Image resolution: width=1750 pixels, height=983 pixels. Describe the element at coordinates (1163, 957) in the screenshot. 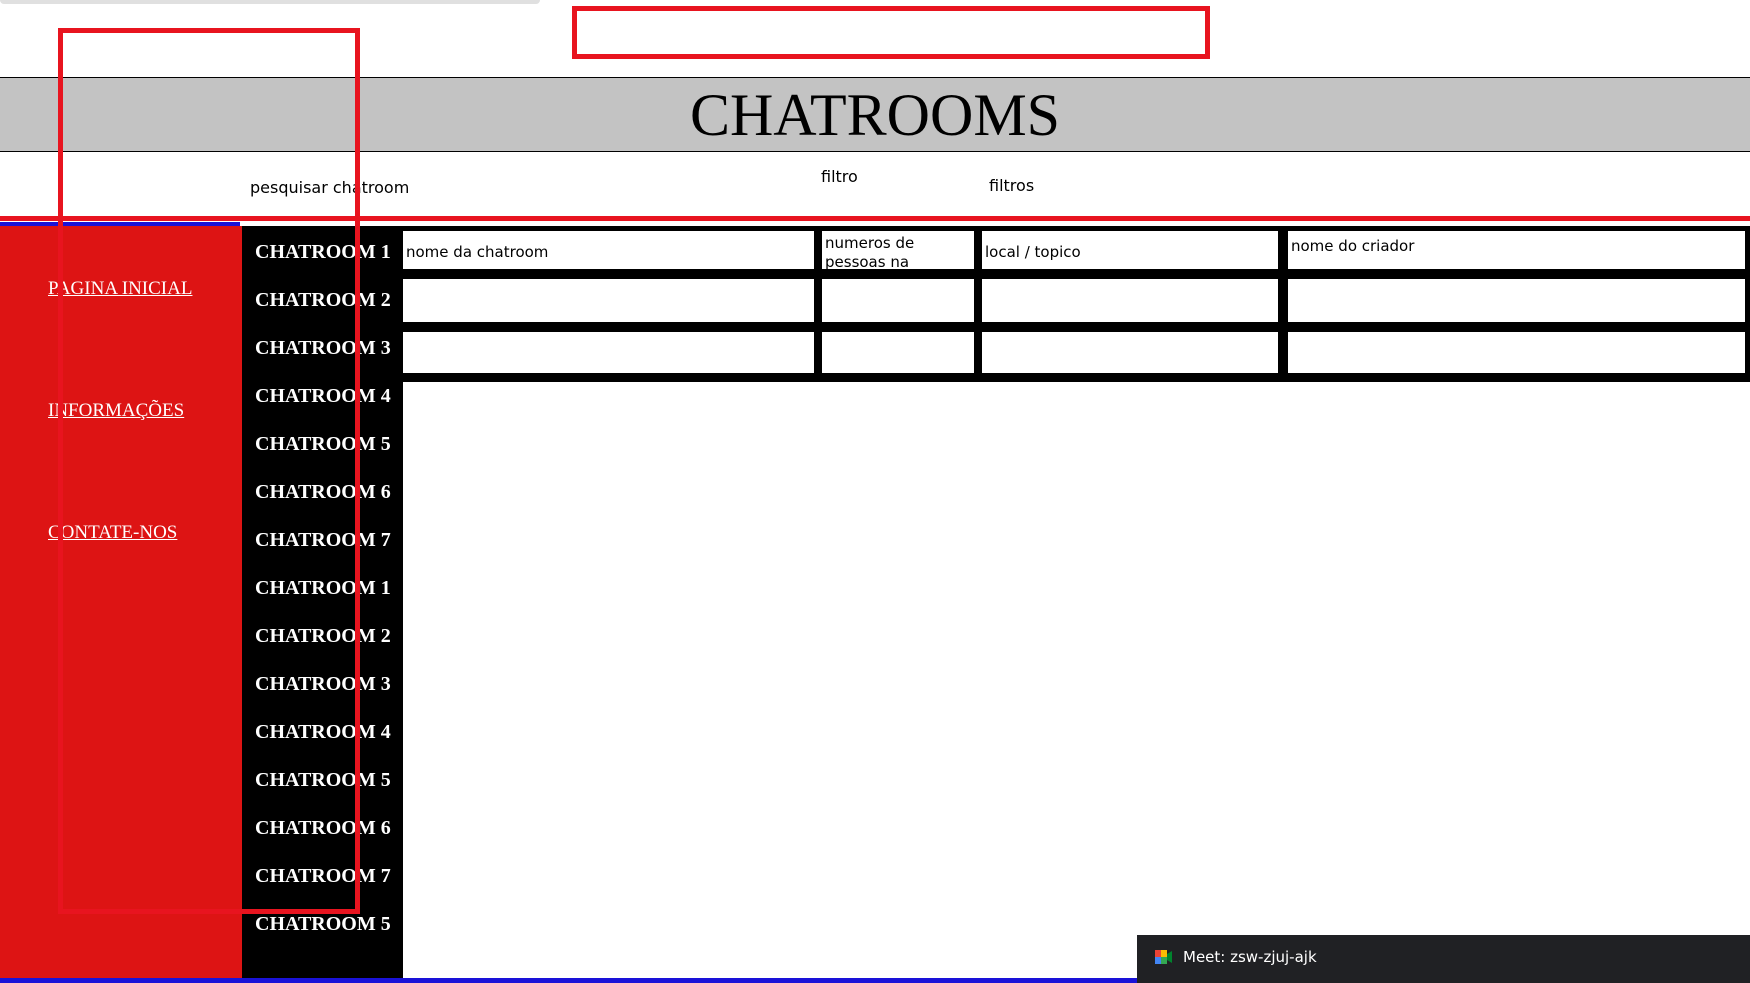

I see `google-meet-icon` at that location.